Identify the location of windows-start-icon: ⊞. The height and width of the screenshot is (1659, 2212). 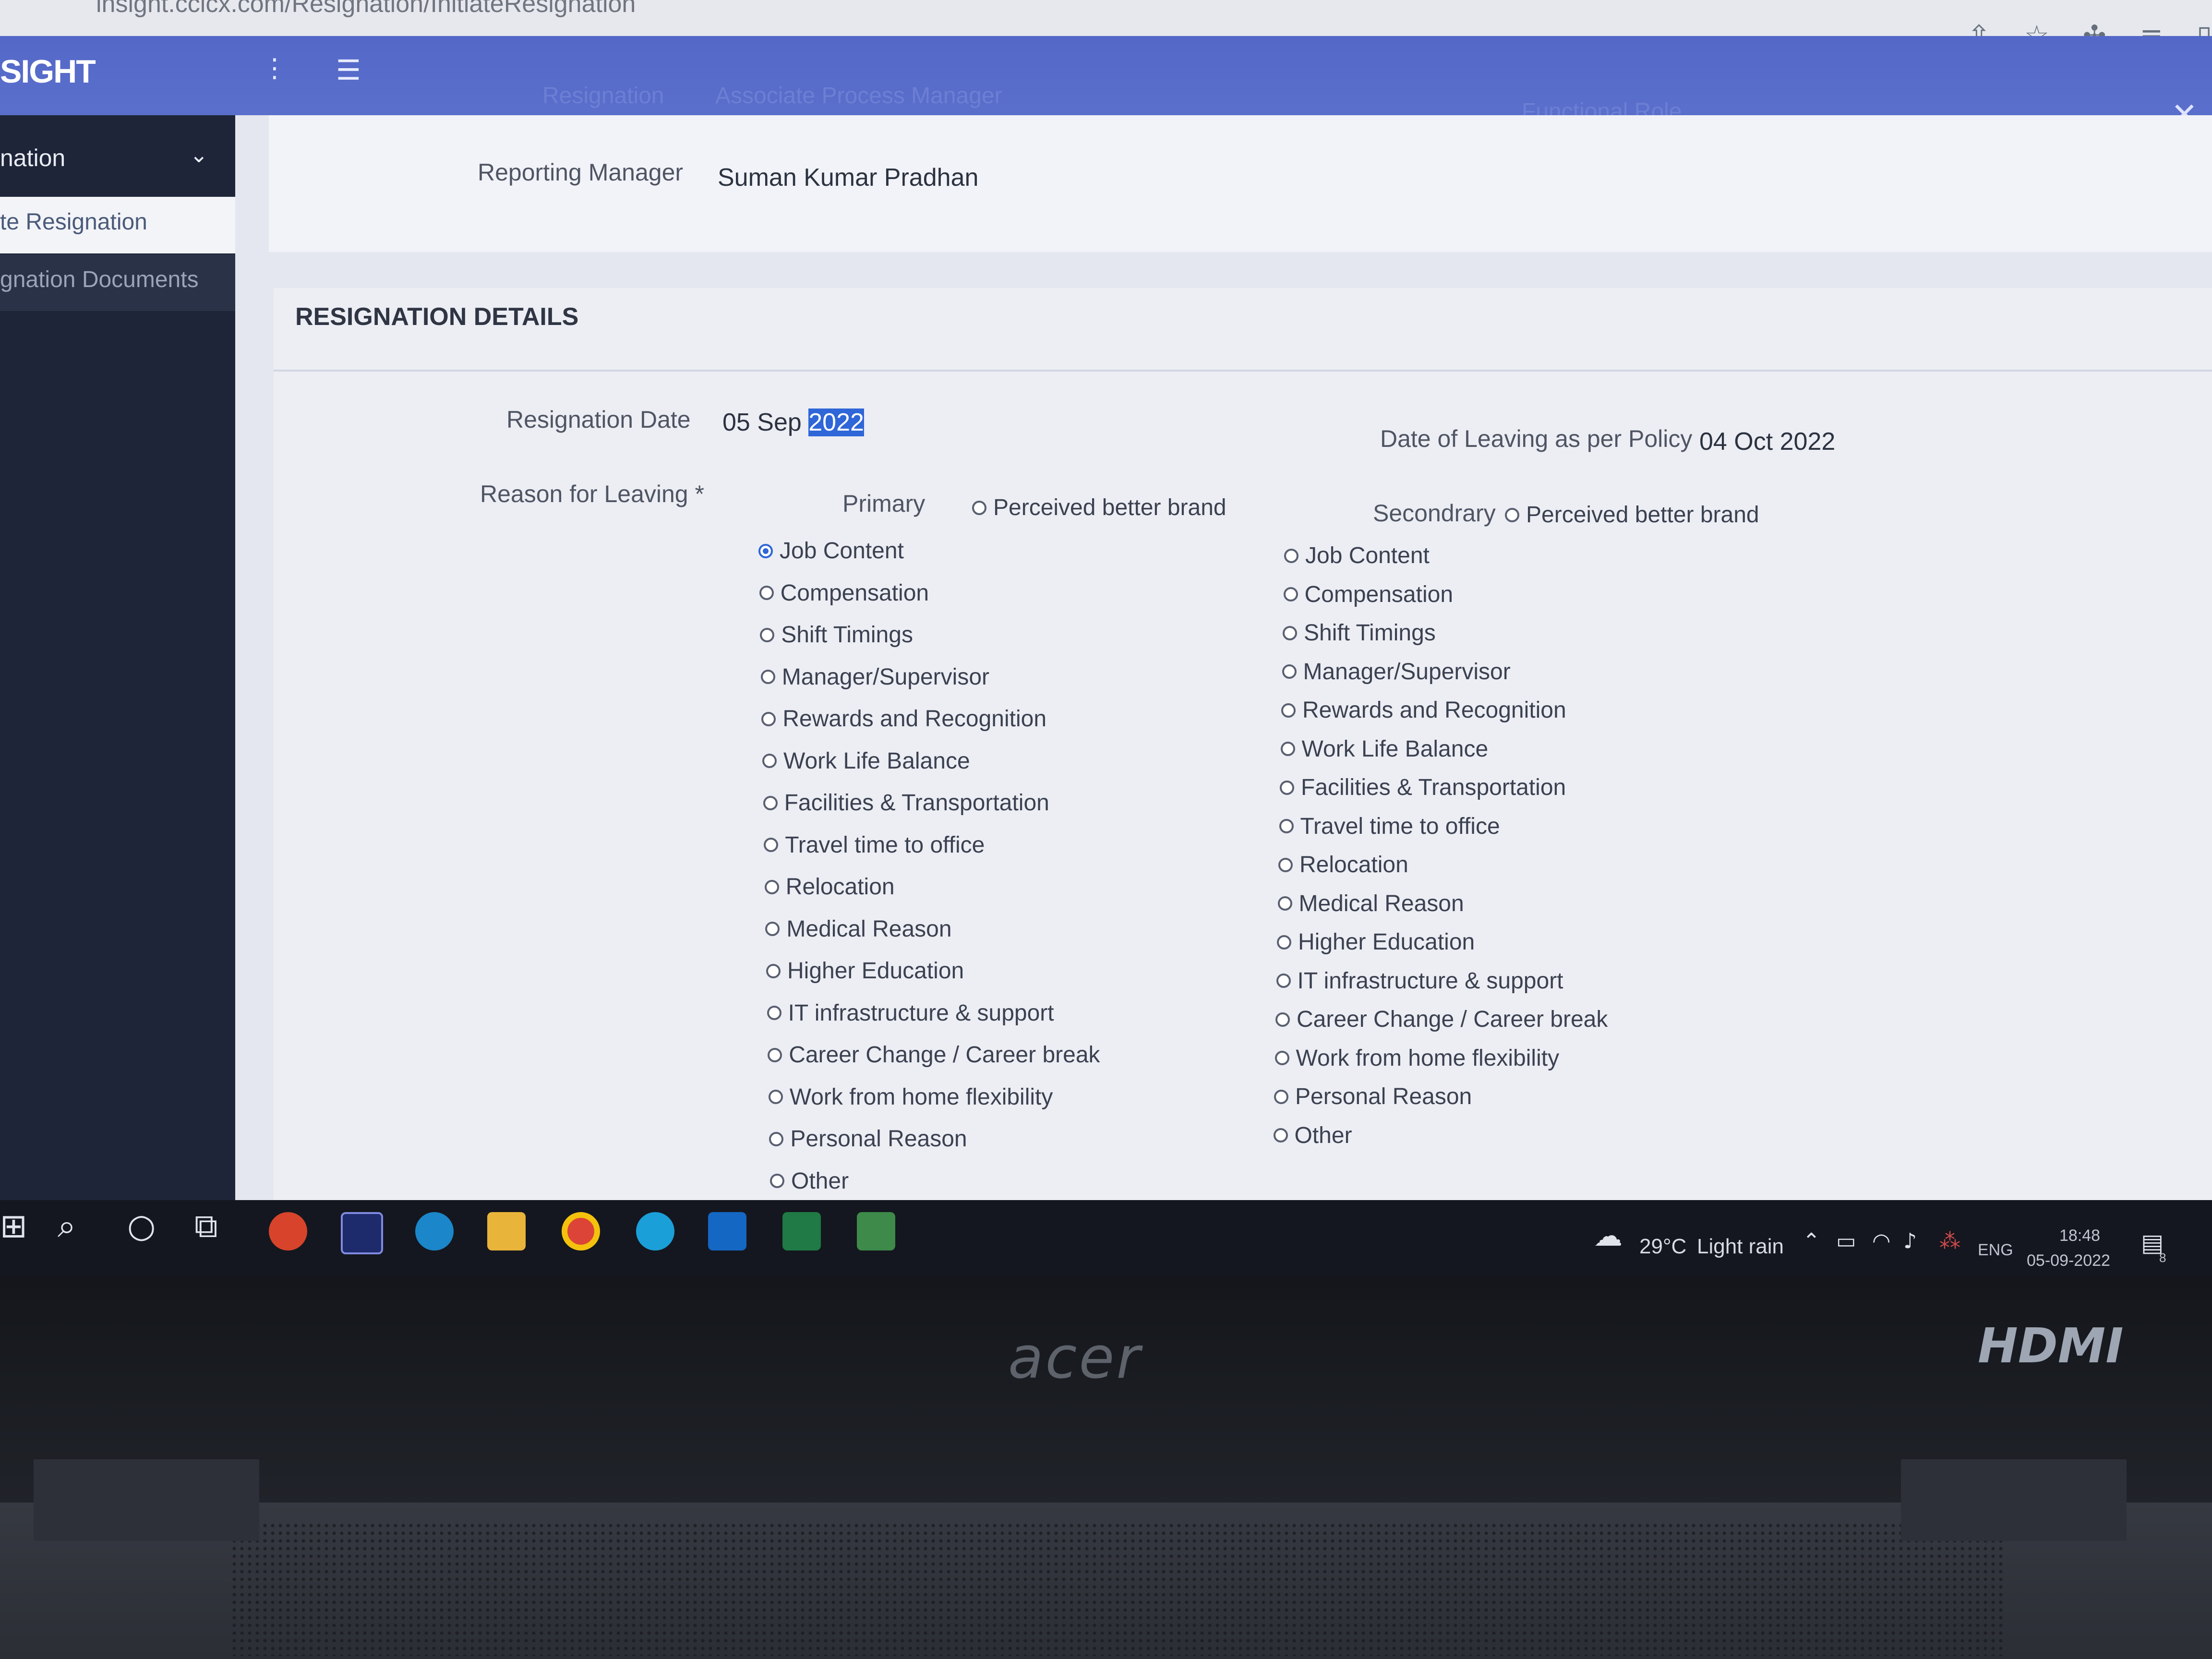
(13, 1226).